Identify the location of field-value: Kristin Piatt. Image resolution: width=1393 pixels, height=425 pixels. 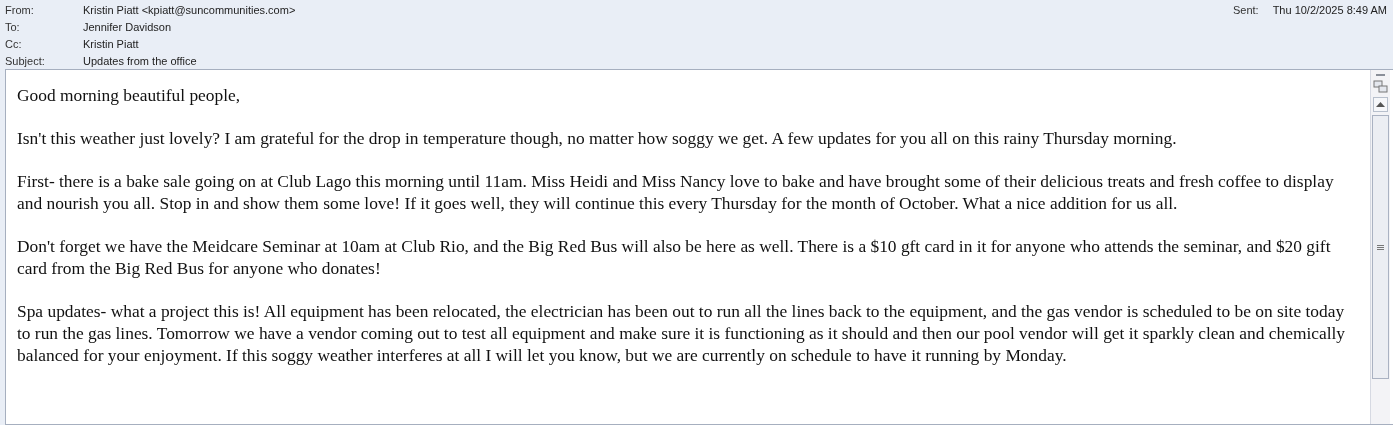
(111, 43).